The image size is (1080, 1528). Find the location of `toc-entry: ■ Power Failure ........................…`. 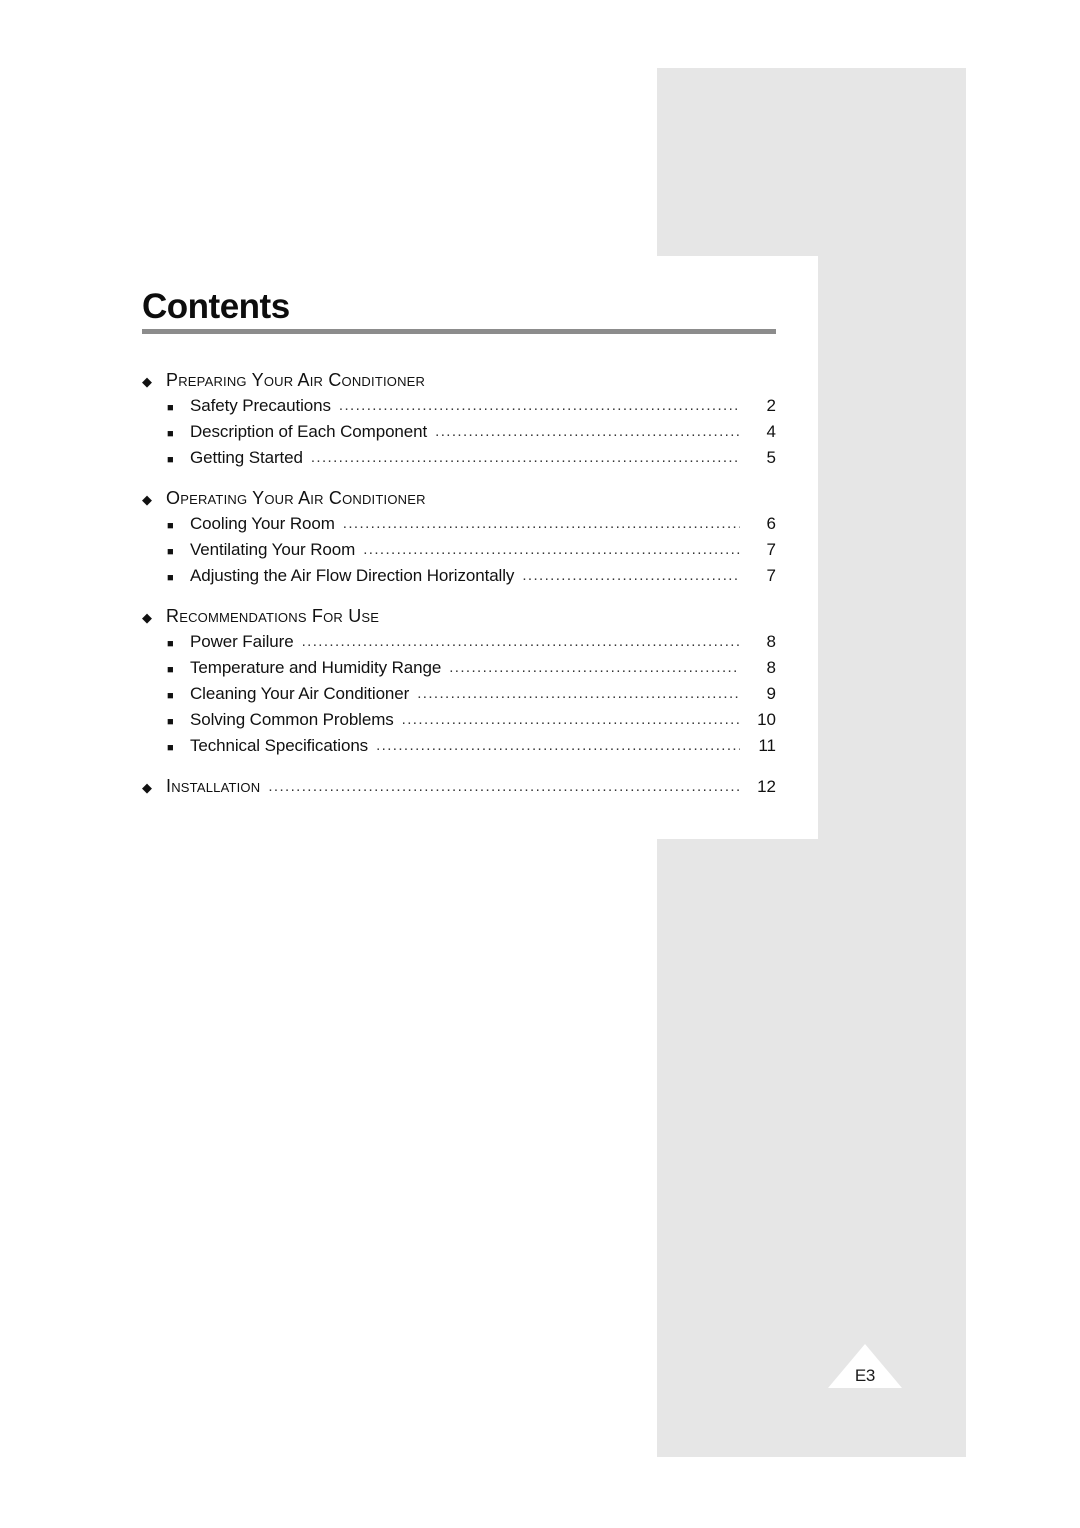

toc-entry: ■ Power Failure ........................… is located at coordinates (459, 643).